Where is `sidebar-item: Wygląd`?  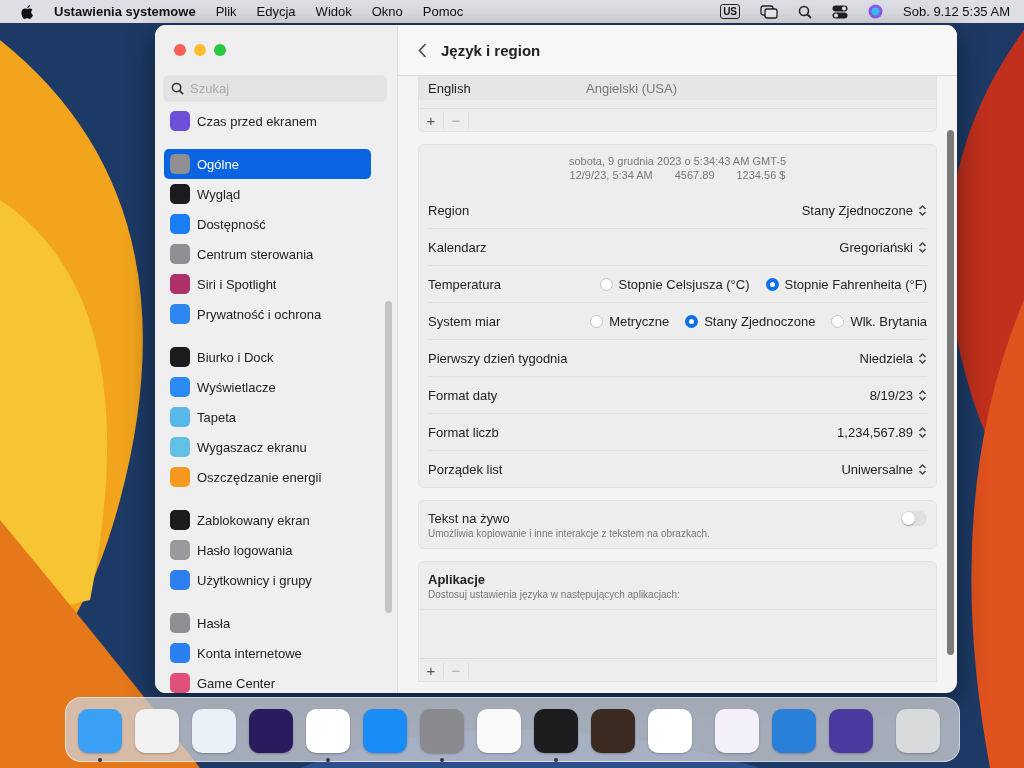
sidebar-item: Wygląd is located at coordinates (267, 194).